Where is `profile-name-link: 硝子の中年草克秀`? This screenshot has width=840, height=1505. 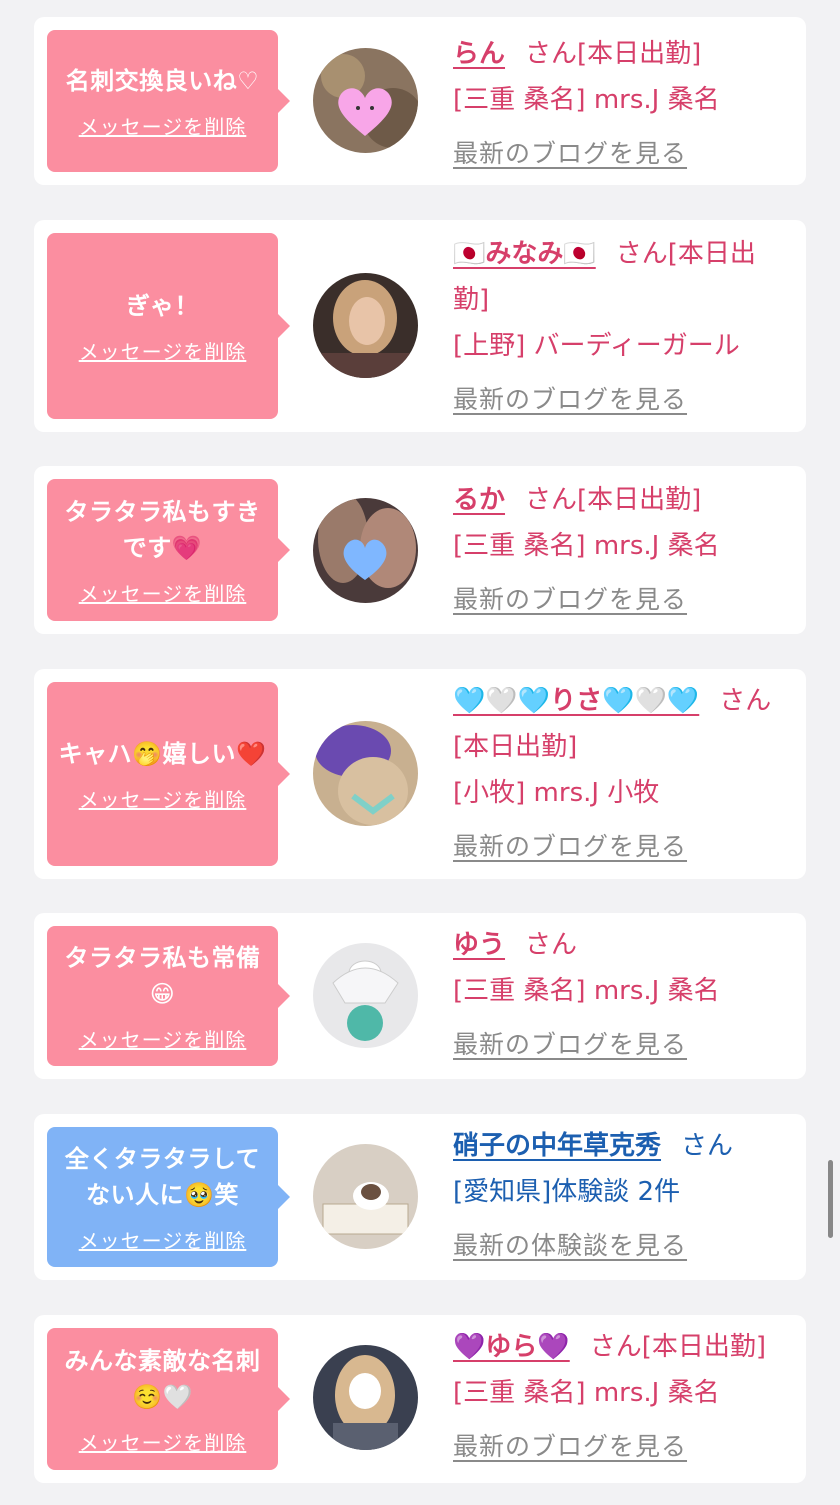
profile-name-link: 硝子の中年草克秀 is located at coordinates (557, 1146).